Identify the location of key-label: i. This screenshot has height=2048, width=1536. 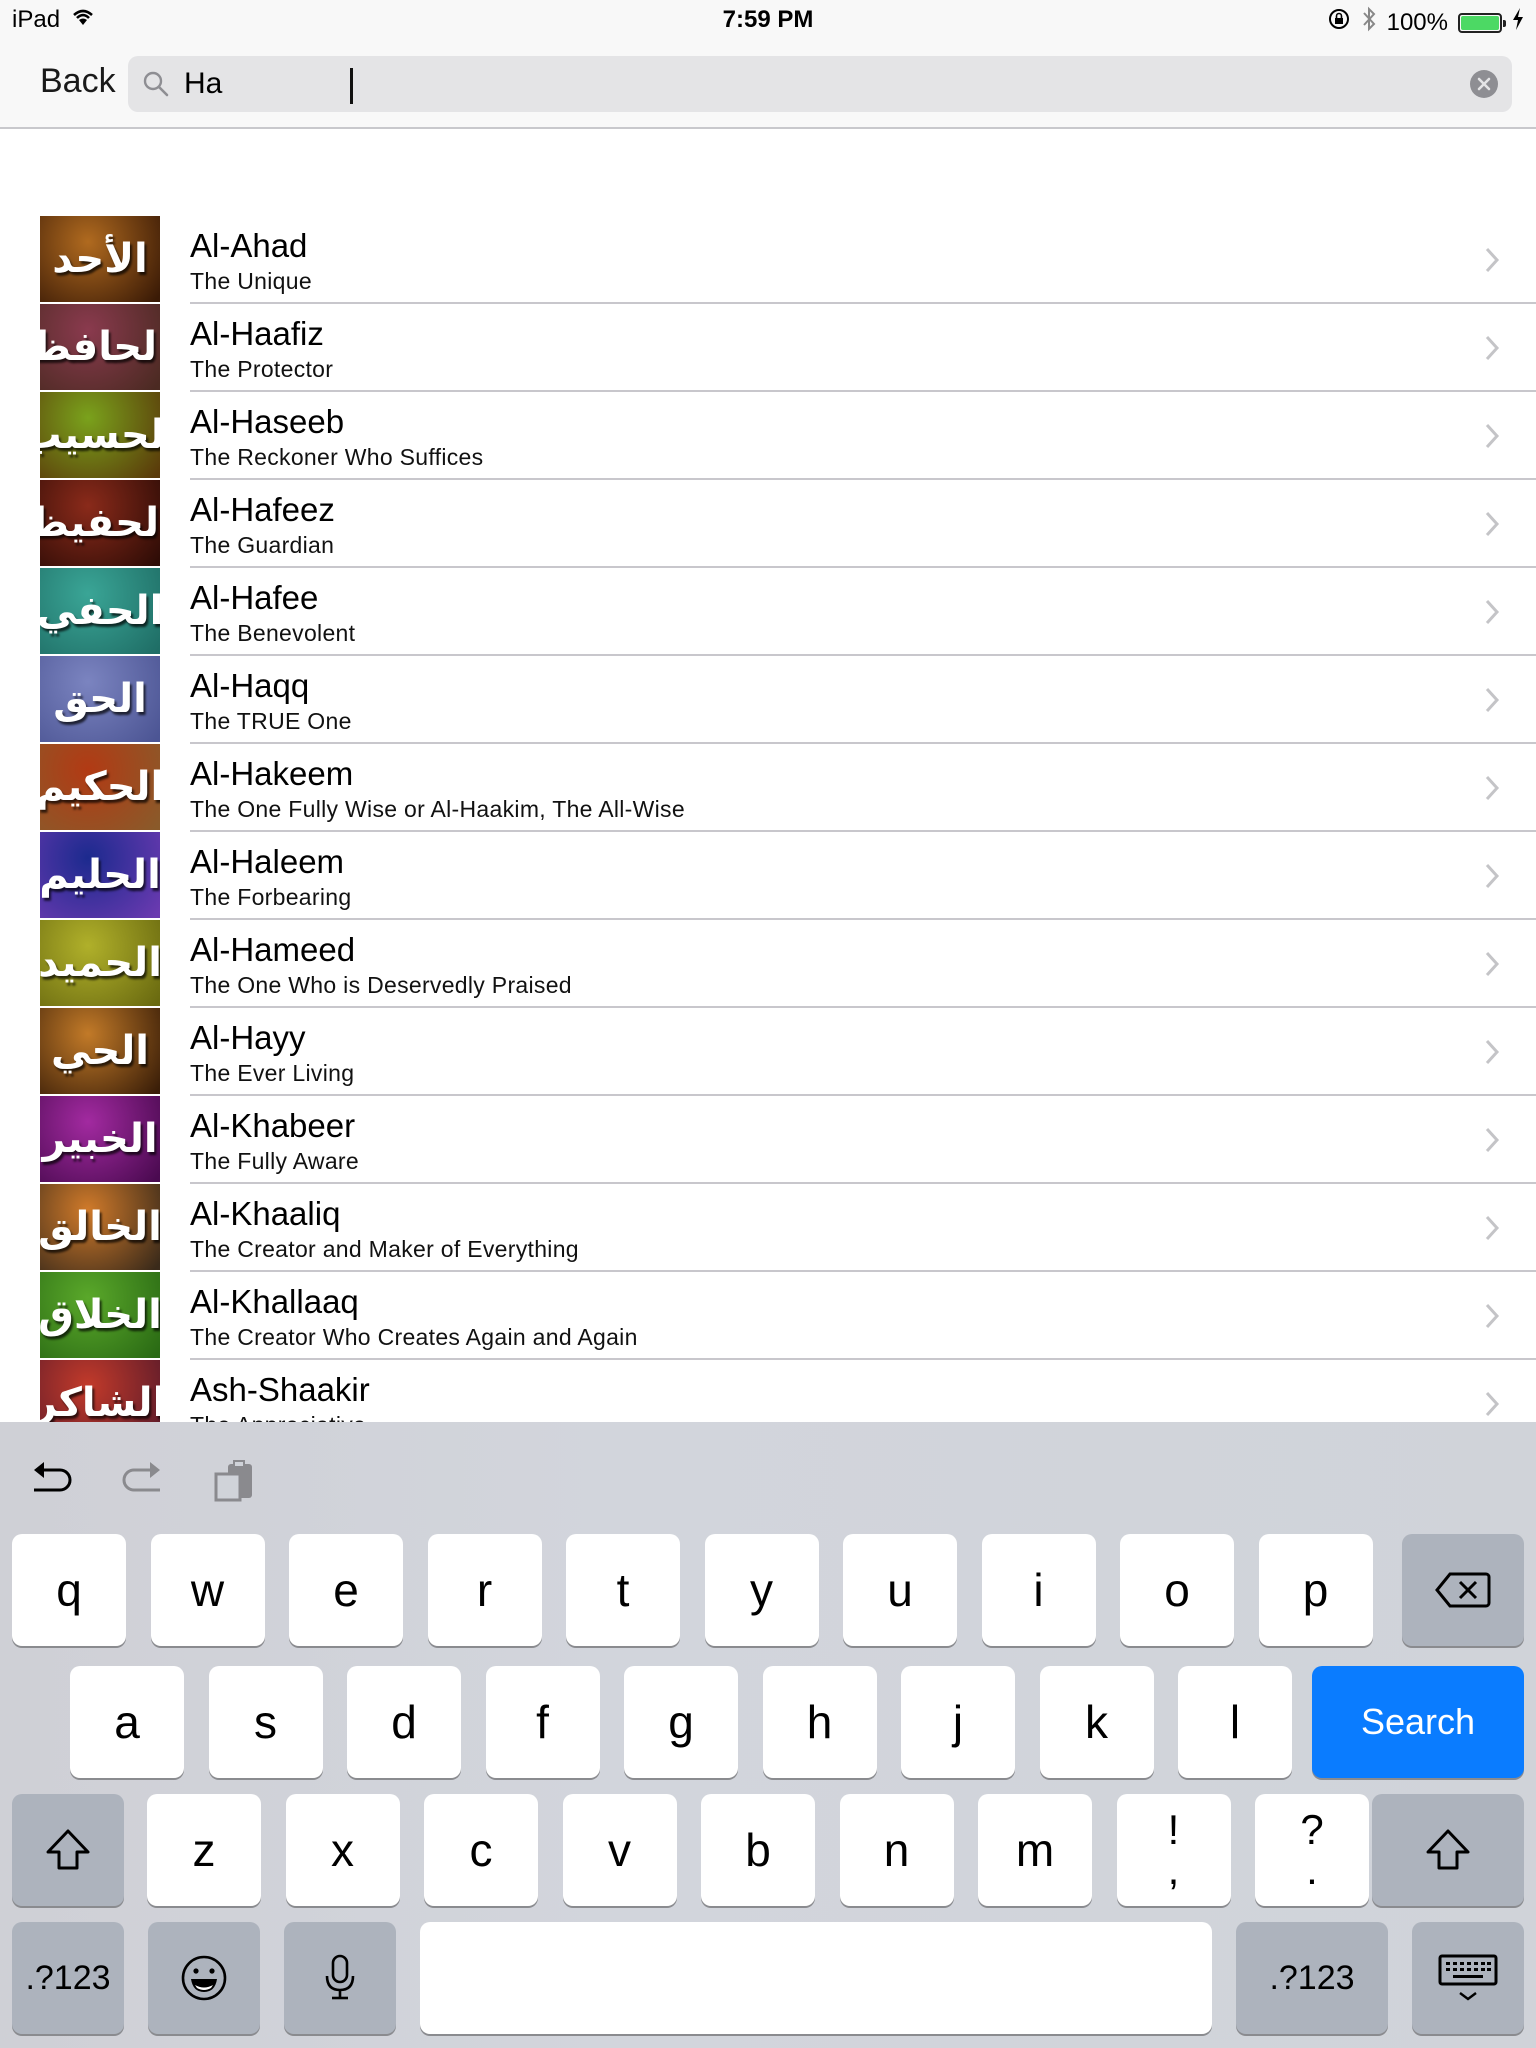
(1038, 1590).